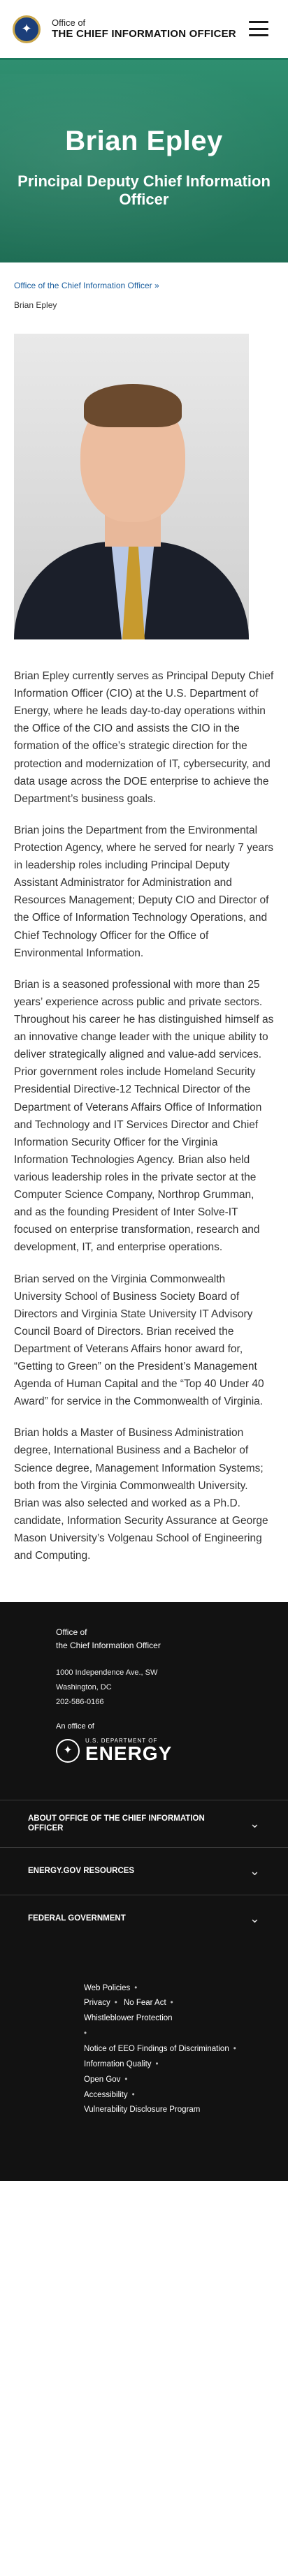  What do you see at coordinates (259, 28) in the screenshot?
I see `hamburger-menu-icon` at bounding box center [259, 28].